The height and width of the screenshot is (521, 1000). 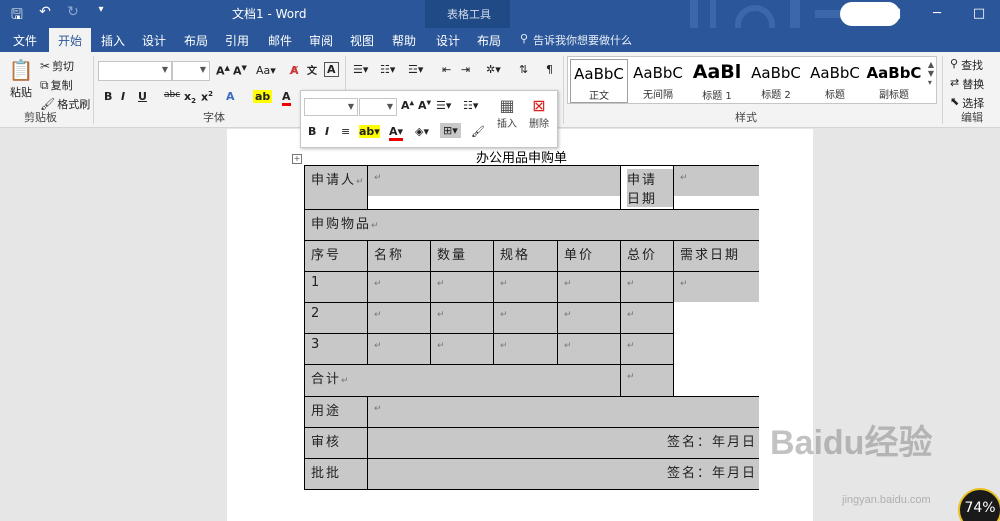 I want to click on tab-references: 引用, so click(x=237, y=40).